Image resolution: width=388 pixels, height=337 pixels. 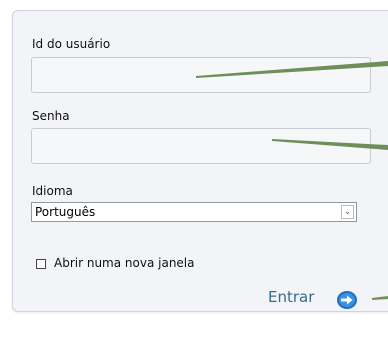 What do you see at coordinates (292, 69) in the screenshot?
I see `callout-user-id` at bounding box center [292, 69].